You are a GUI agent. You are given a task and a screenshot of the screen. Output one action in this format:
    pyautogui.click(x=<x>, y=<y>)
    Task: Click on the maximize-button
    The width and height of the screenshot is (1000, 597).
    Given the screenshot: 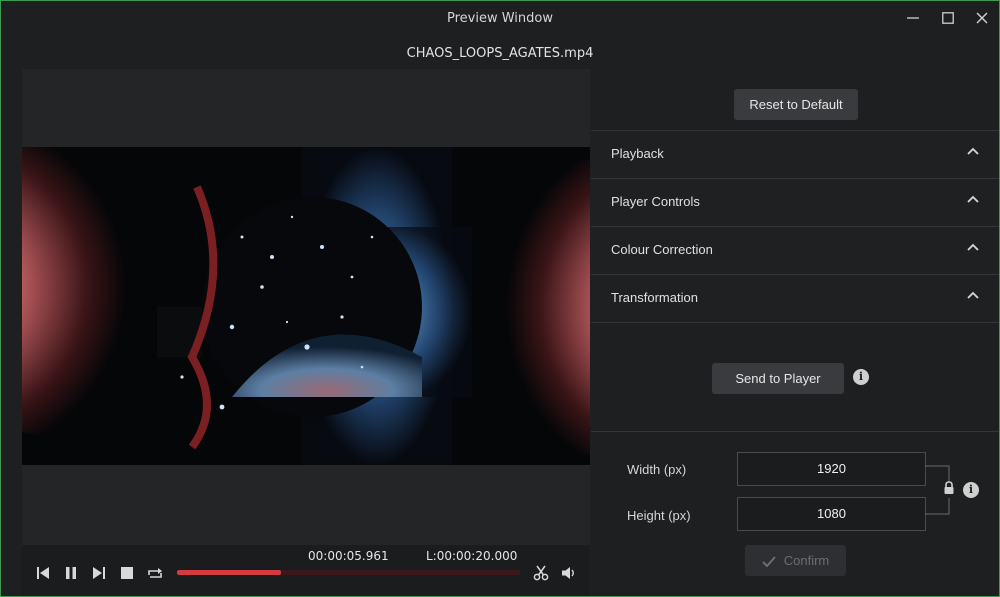 What is the action you would take?
    pyautogui.click(x=948, y=18)
    